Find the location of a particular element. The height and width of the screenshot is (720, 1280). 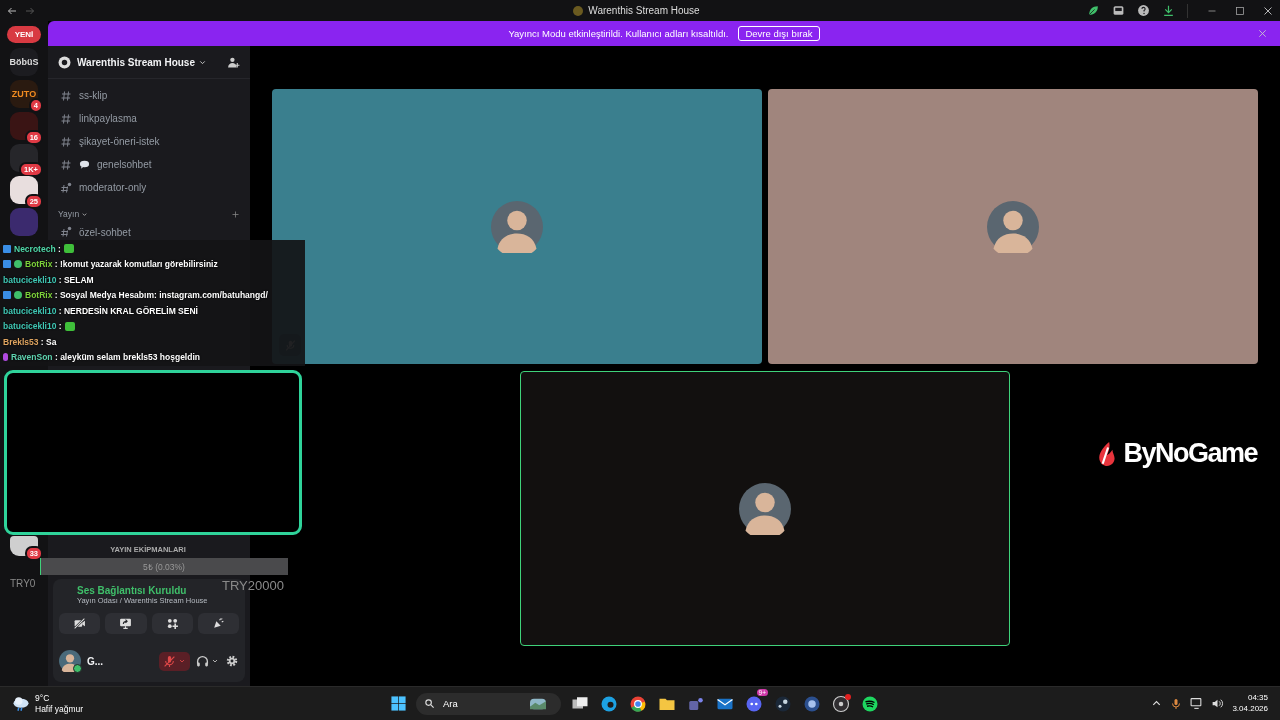

channel-name: özel-sohbet is located at coordinates (105, 232).